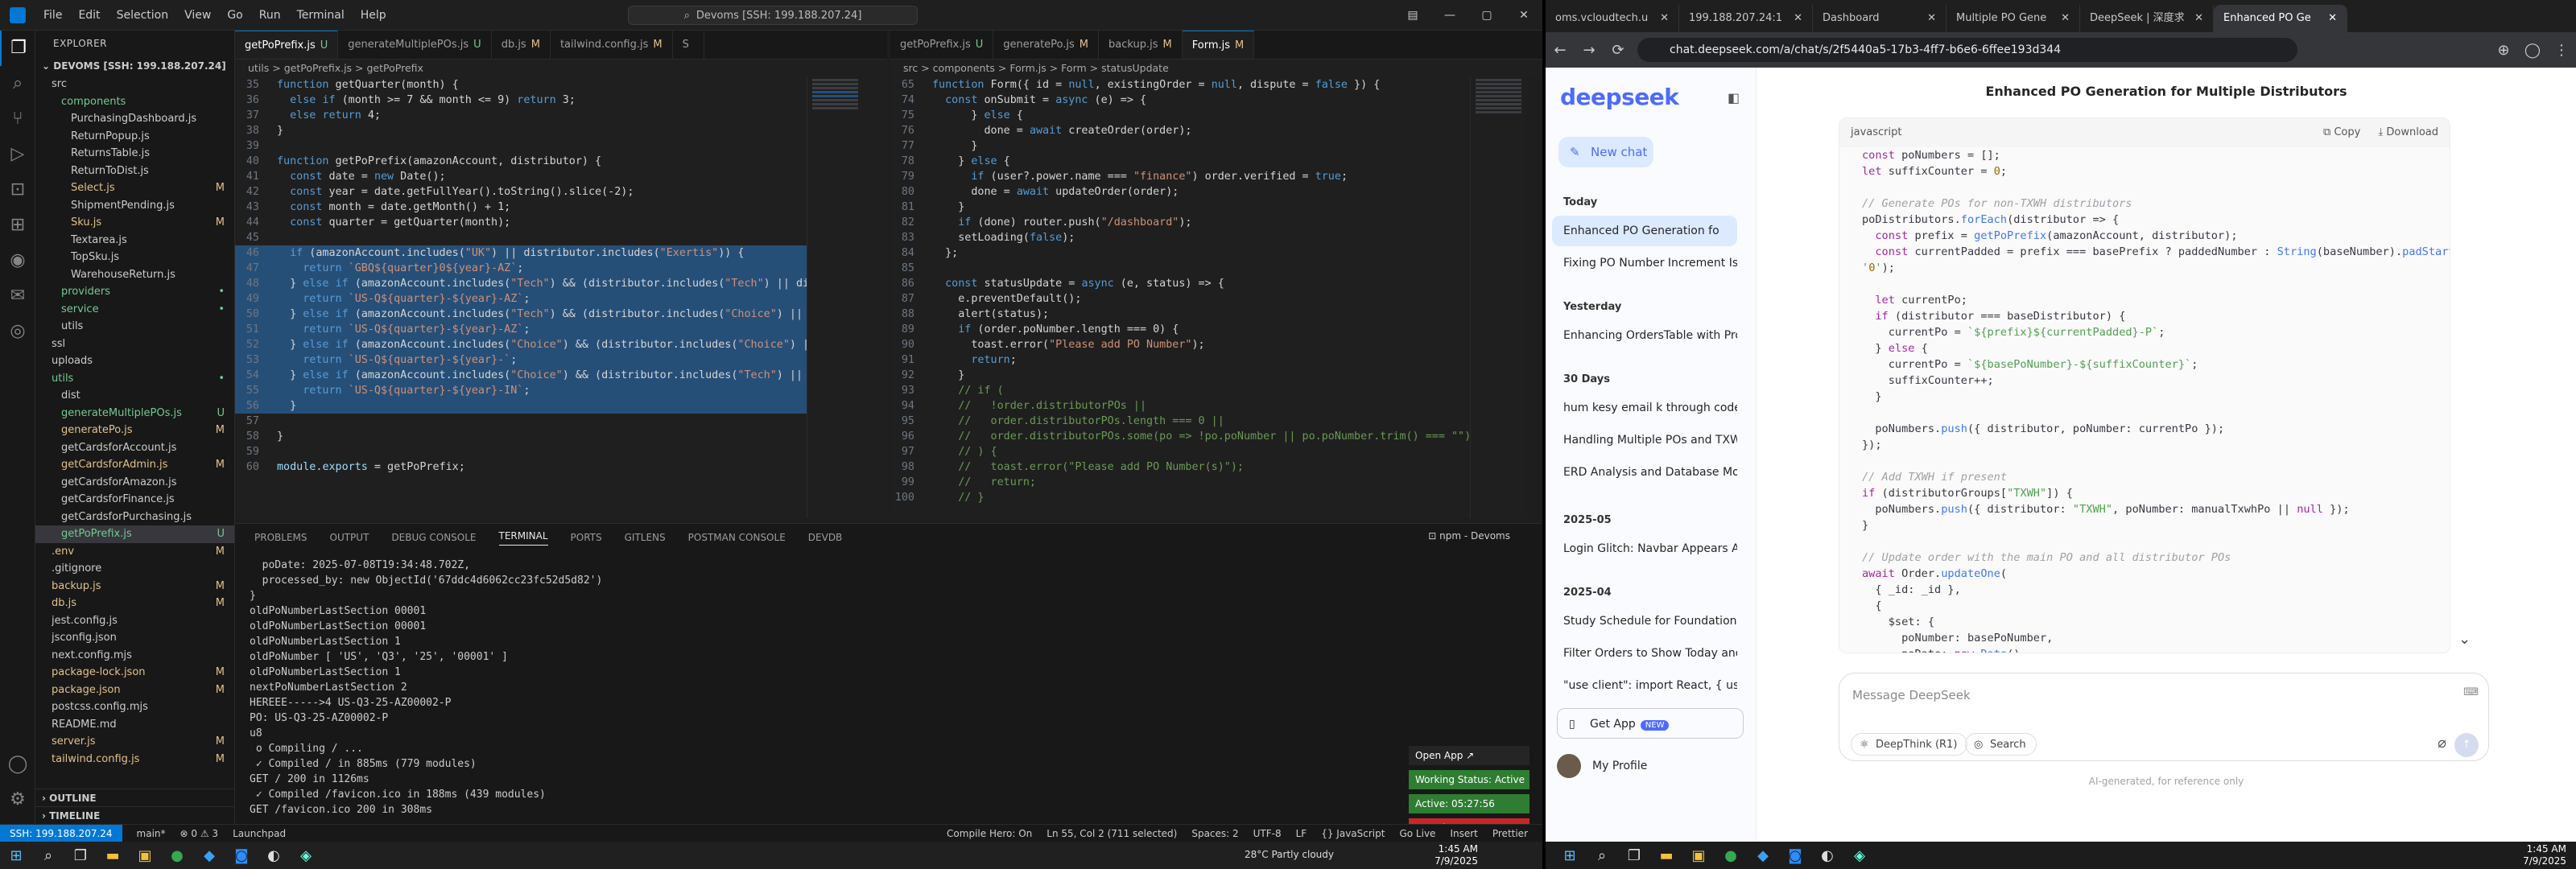 This screenshot has height=869, width=2576. I want to click on language-mode: {} JavaScript, so click(1353, 833).